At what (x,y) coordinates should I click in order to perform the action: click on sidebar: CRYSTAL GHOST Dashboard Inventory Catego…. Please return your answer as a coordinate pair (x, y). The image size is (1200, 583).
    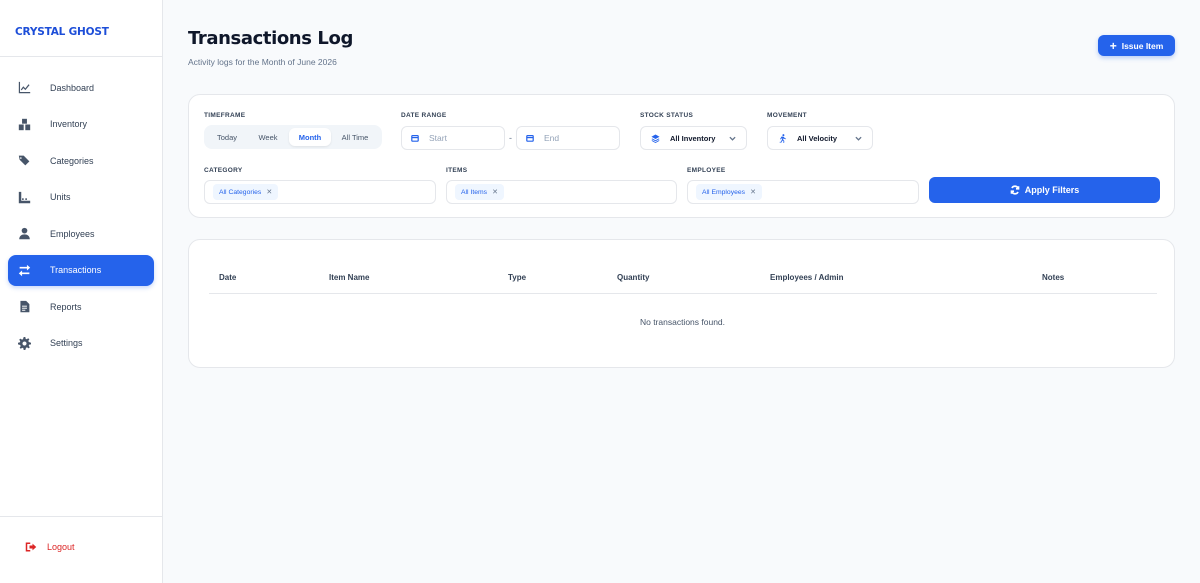
    Looking at the image, I should click on (81, 291).